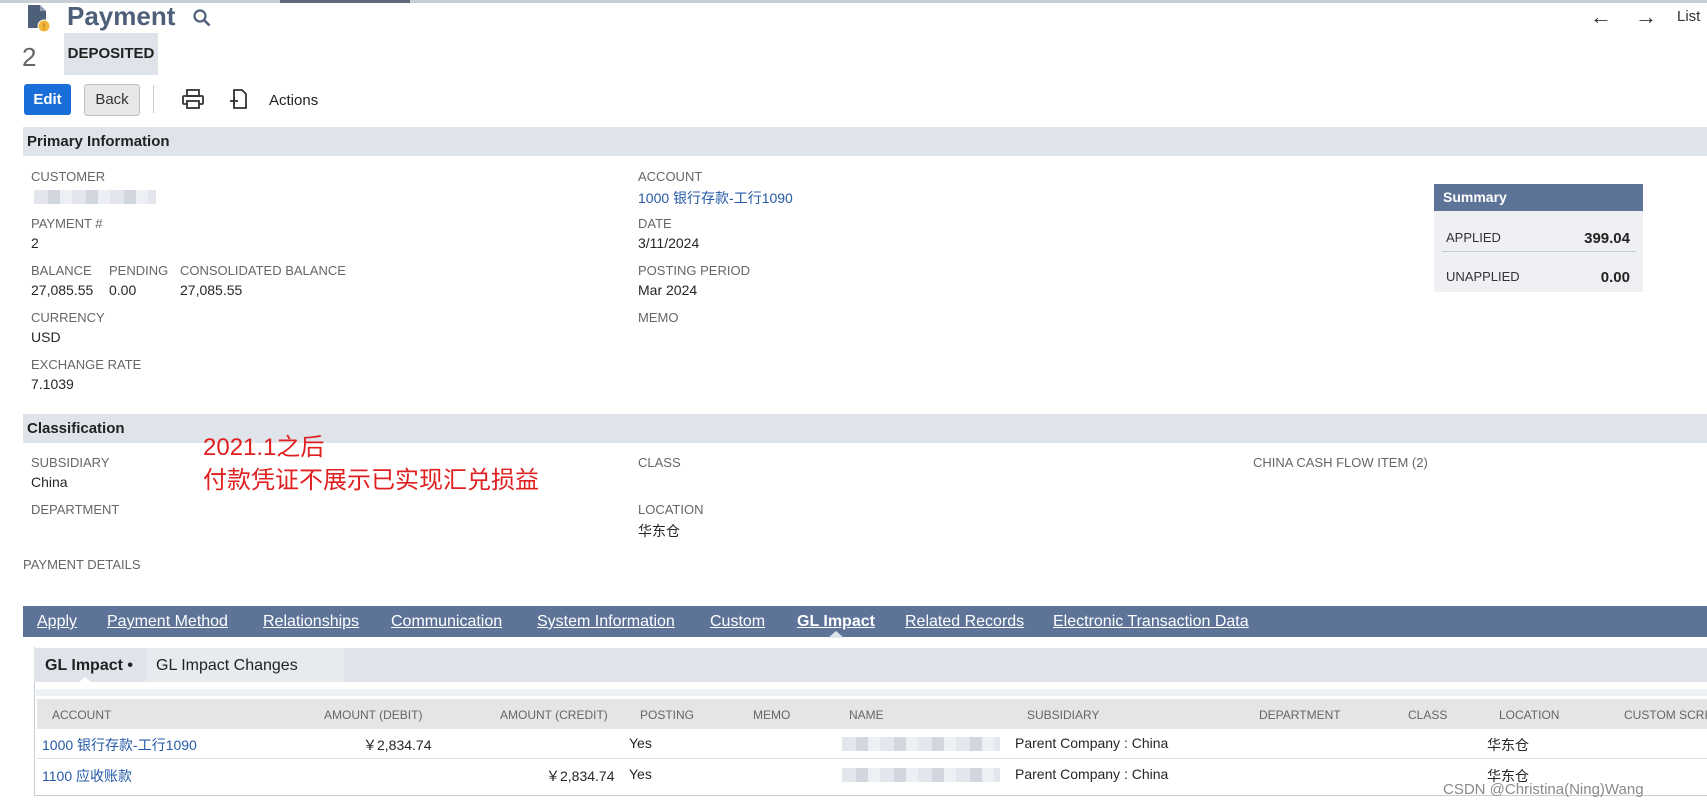 The image size is (1707, 811). I want to click on payment-number-value: 2, so click(35, 243).